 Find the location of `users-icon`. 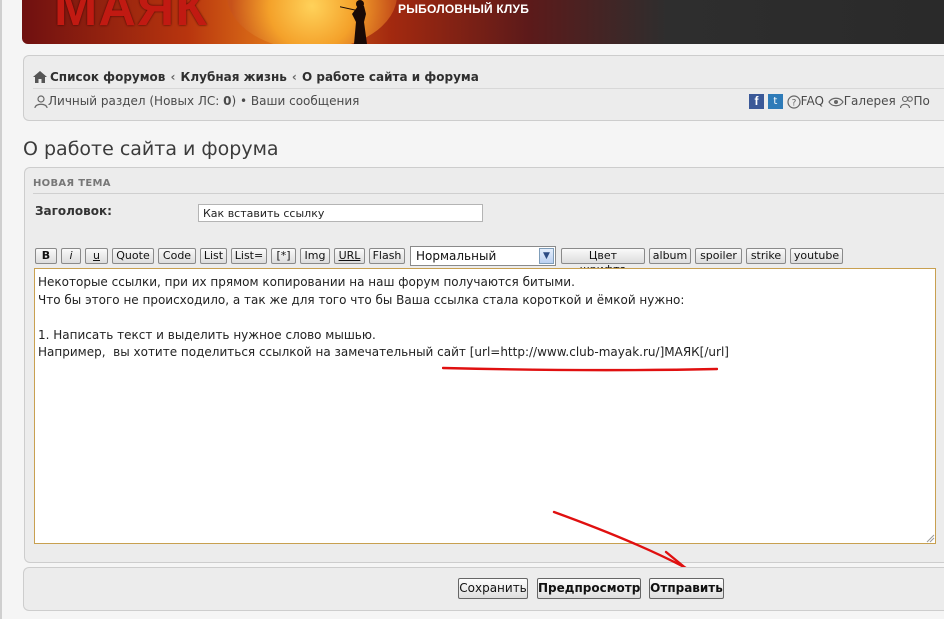

users-icon is located at coordinates (906, 101).